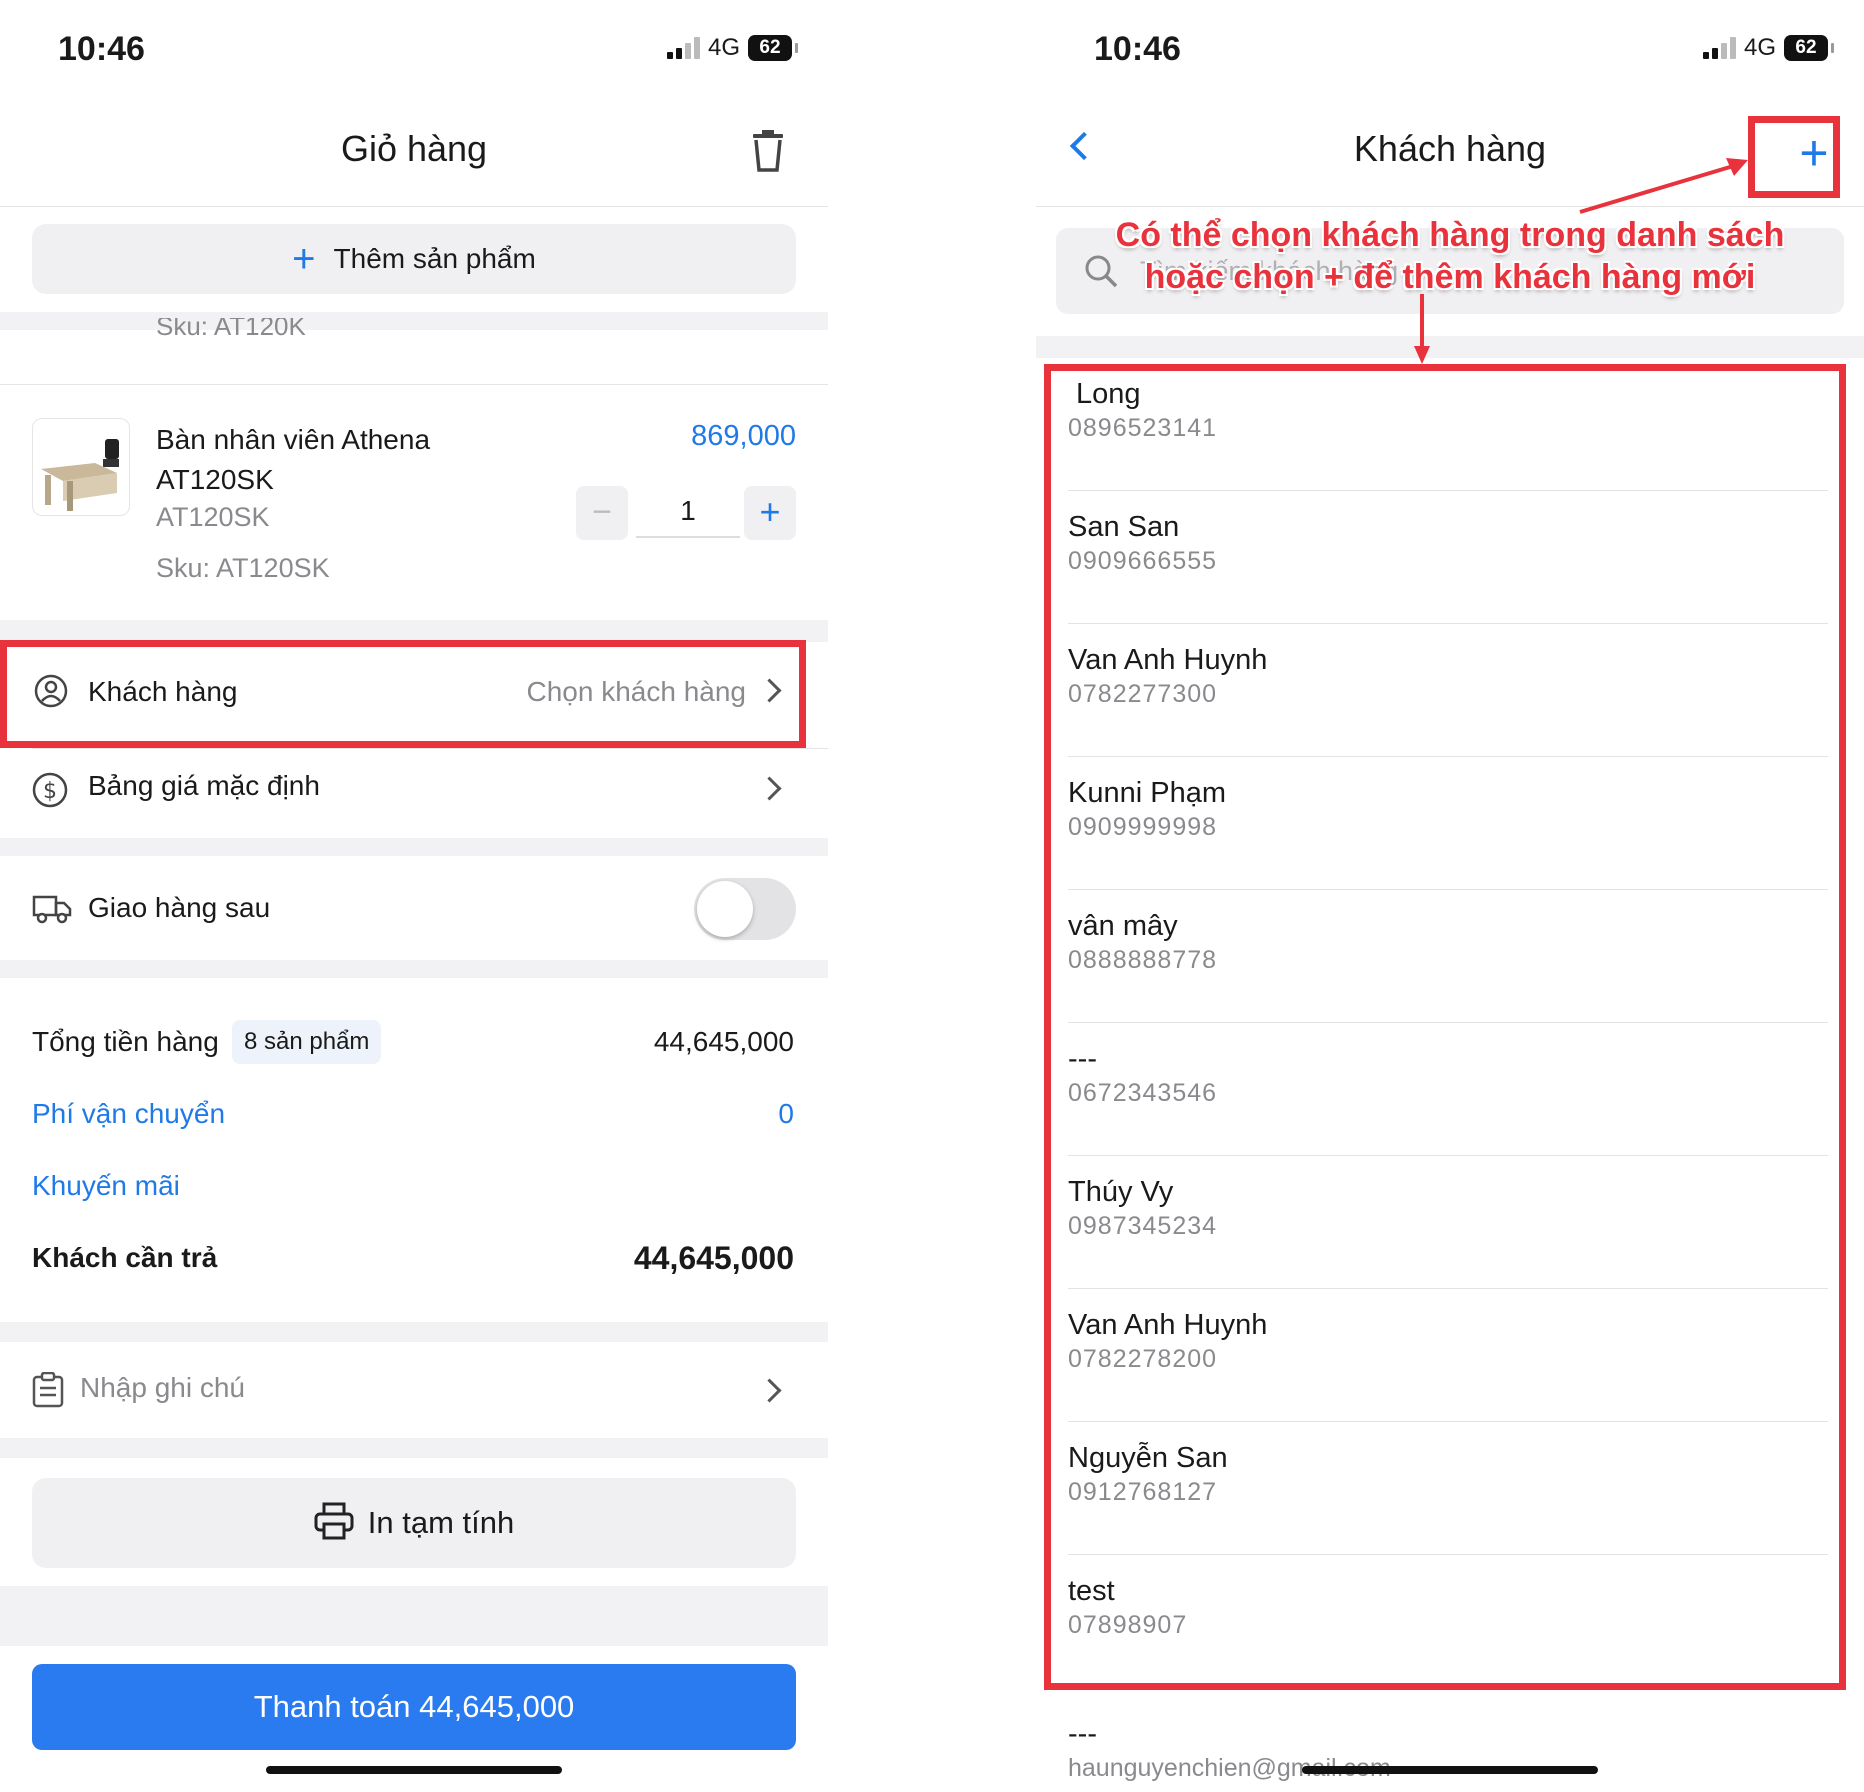 The width and height of the screenshot is (1864, 1792). What do you see at coordinates (602, 513) in the screenshot?
I see `qty-minus-button: −` at bounding box center [602, 513].